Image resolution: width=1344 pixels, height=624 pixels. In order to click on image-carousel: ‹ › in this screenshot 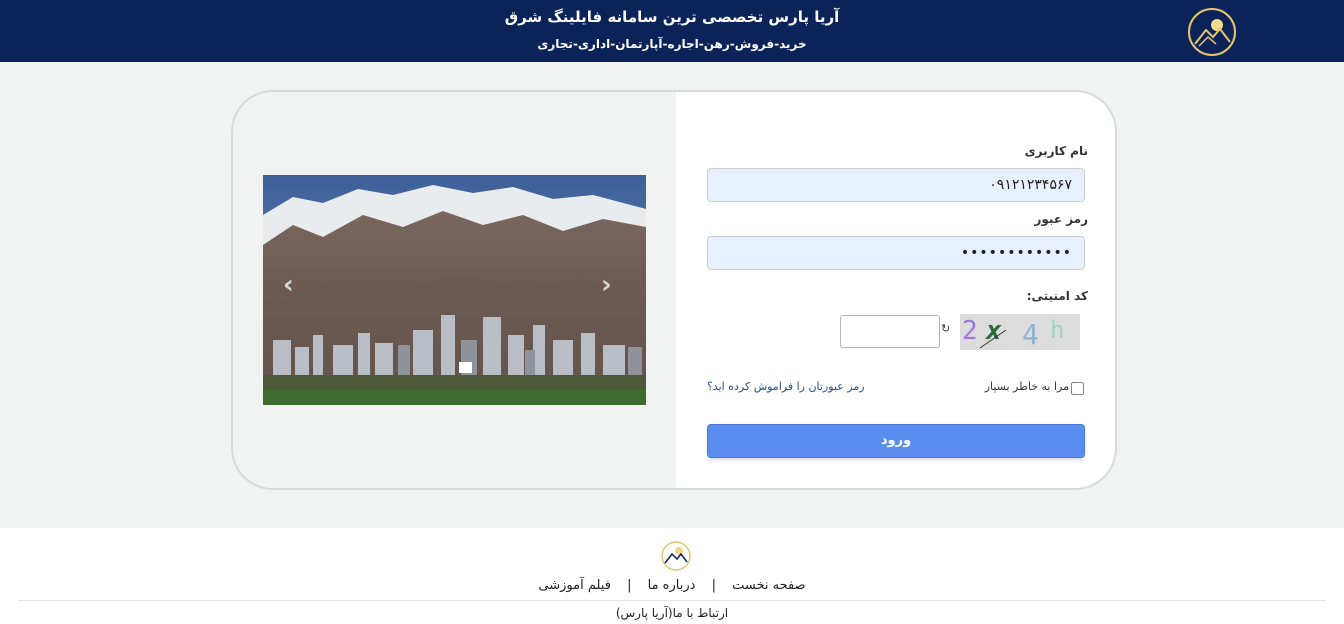, I will do `click(454, 290)`.